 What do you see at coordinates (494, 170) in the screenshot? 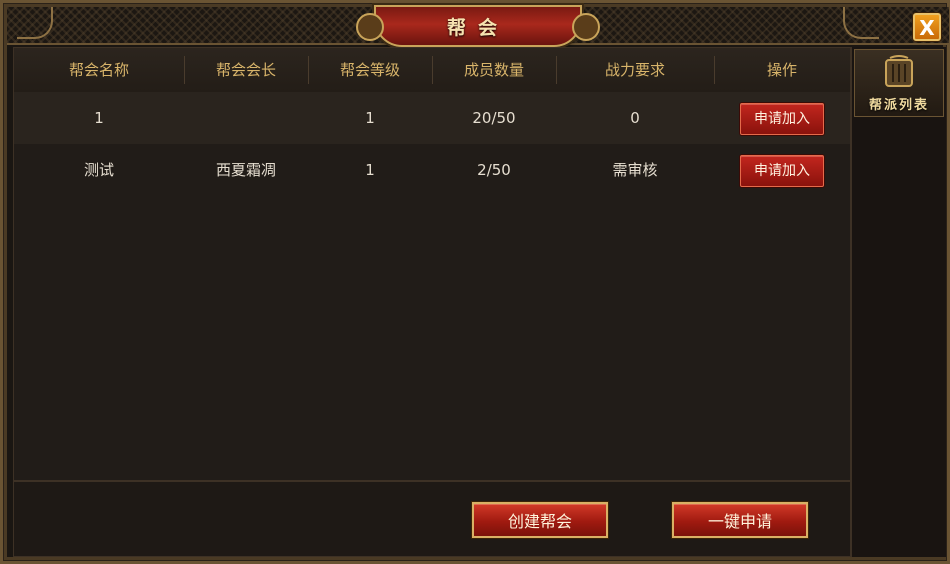
I see `cell-member-count: 2/50` at bounding box center [494, 170].